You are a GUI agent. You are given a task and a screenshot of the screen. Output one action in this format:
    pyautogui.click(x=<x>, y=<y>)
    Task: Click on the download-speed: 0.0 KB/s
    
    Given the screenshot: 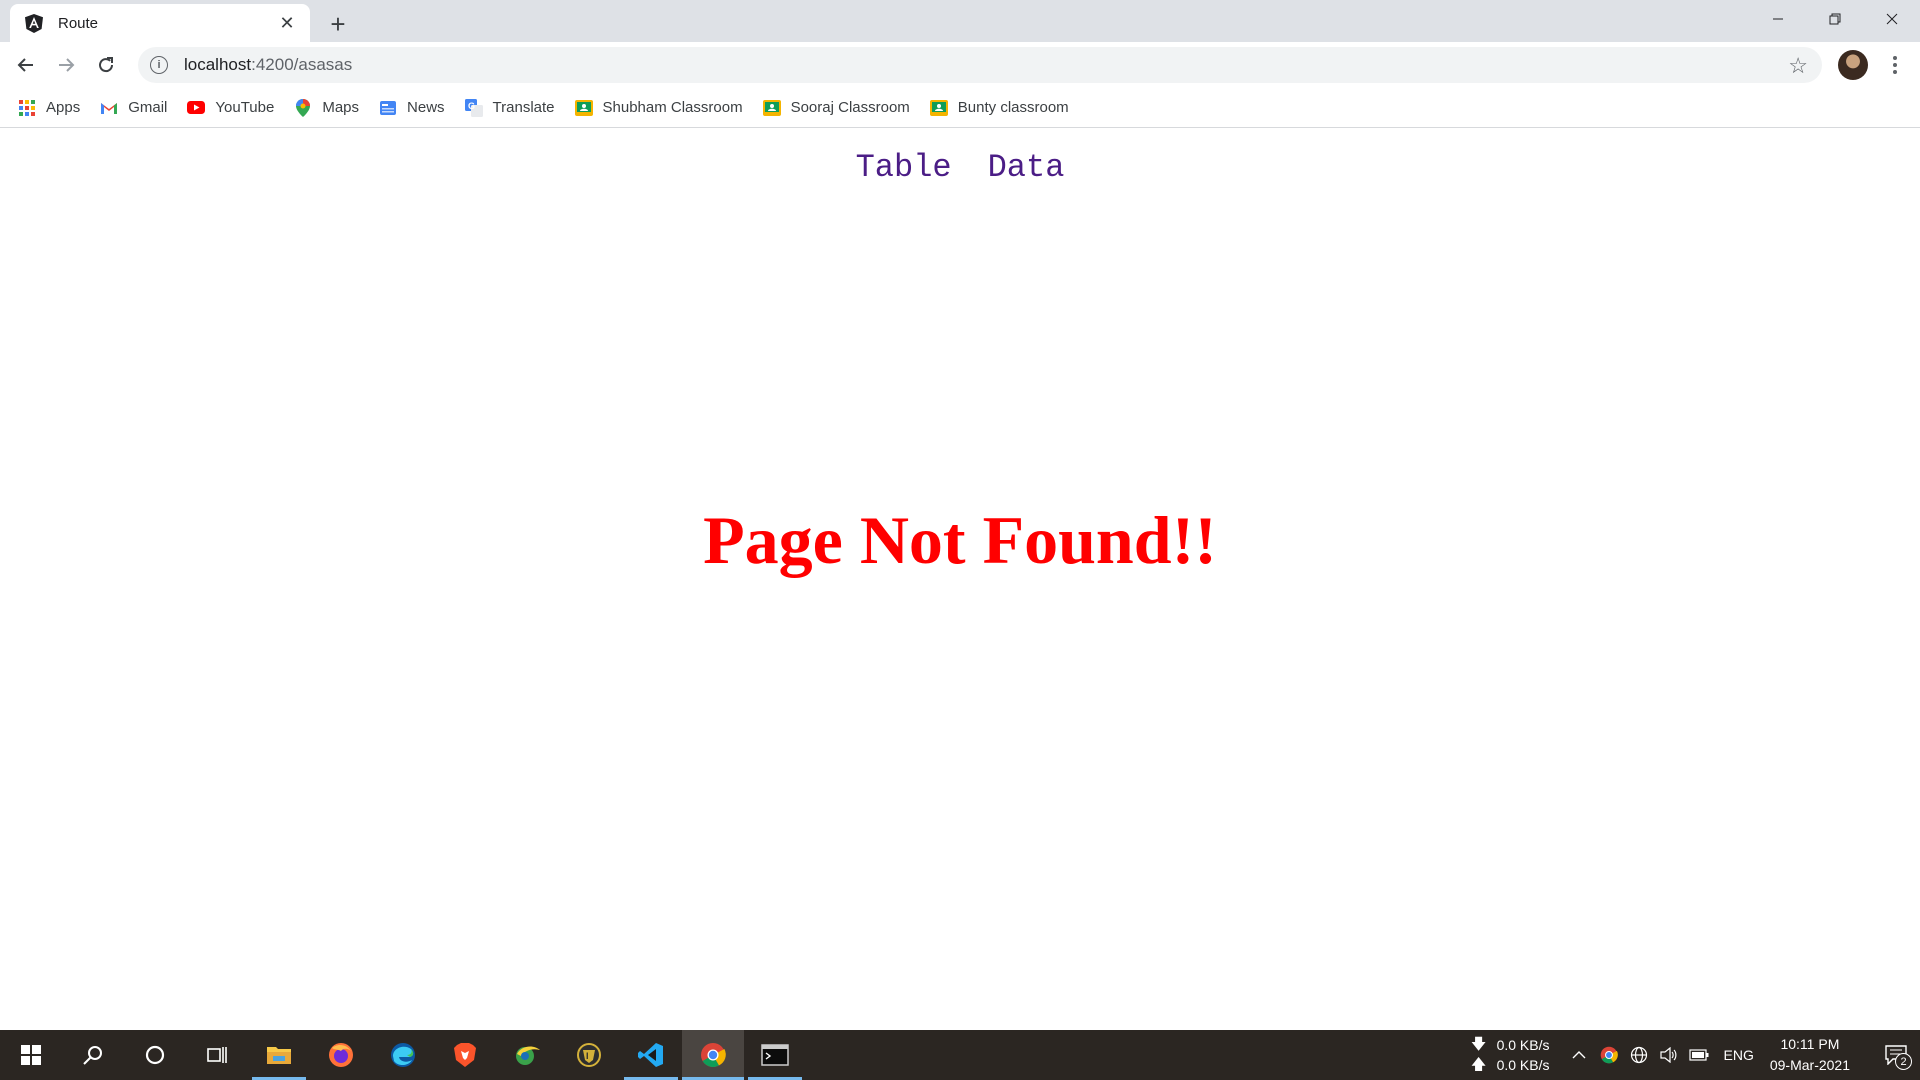 What is the action you would take?
    pyautogui.click(x=1523, y=1045)
    